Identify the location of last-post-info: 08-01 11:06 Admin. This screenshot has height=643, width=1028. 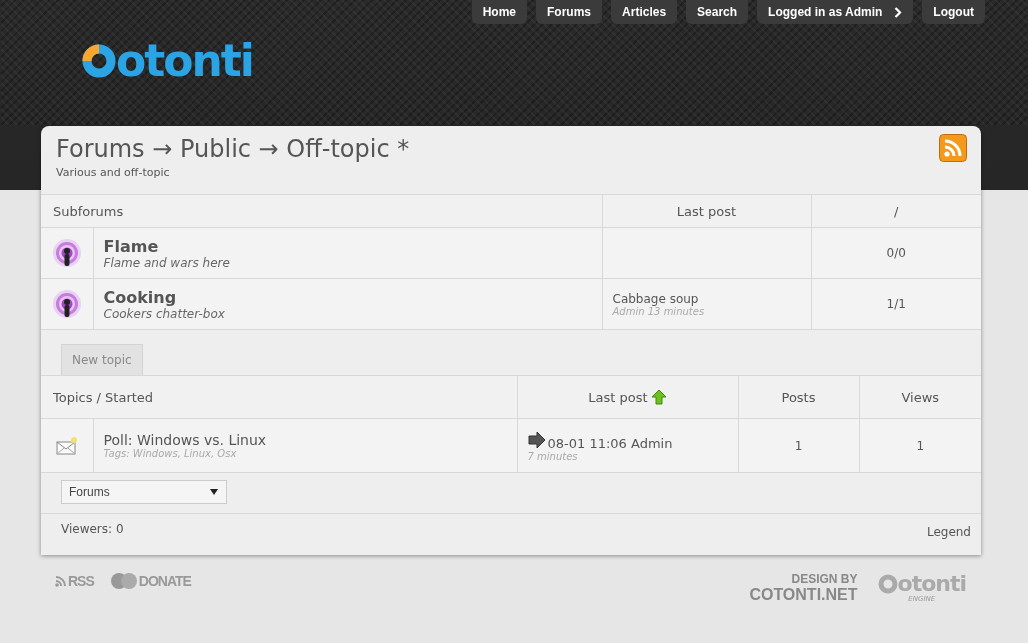
(610, 443).